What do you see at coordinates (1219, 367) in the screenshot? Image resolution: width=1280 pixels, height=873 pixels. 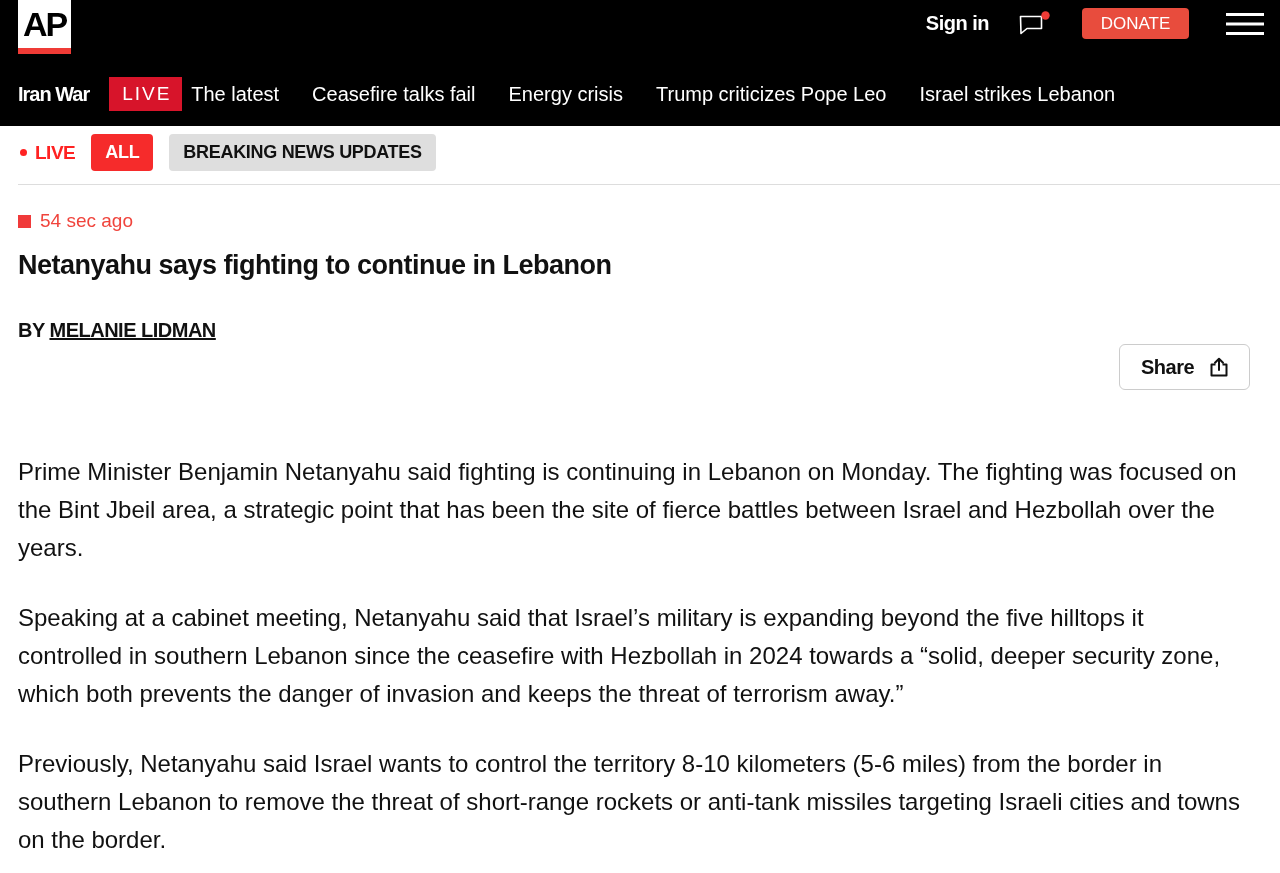 I see `share-icon` at bounding box center [1219, 367].